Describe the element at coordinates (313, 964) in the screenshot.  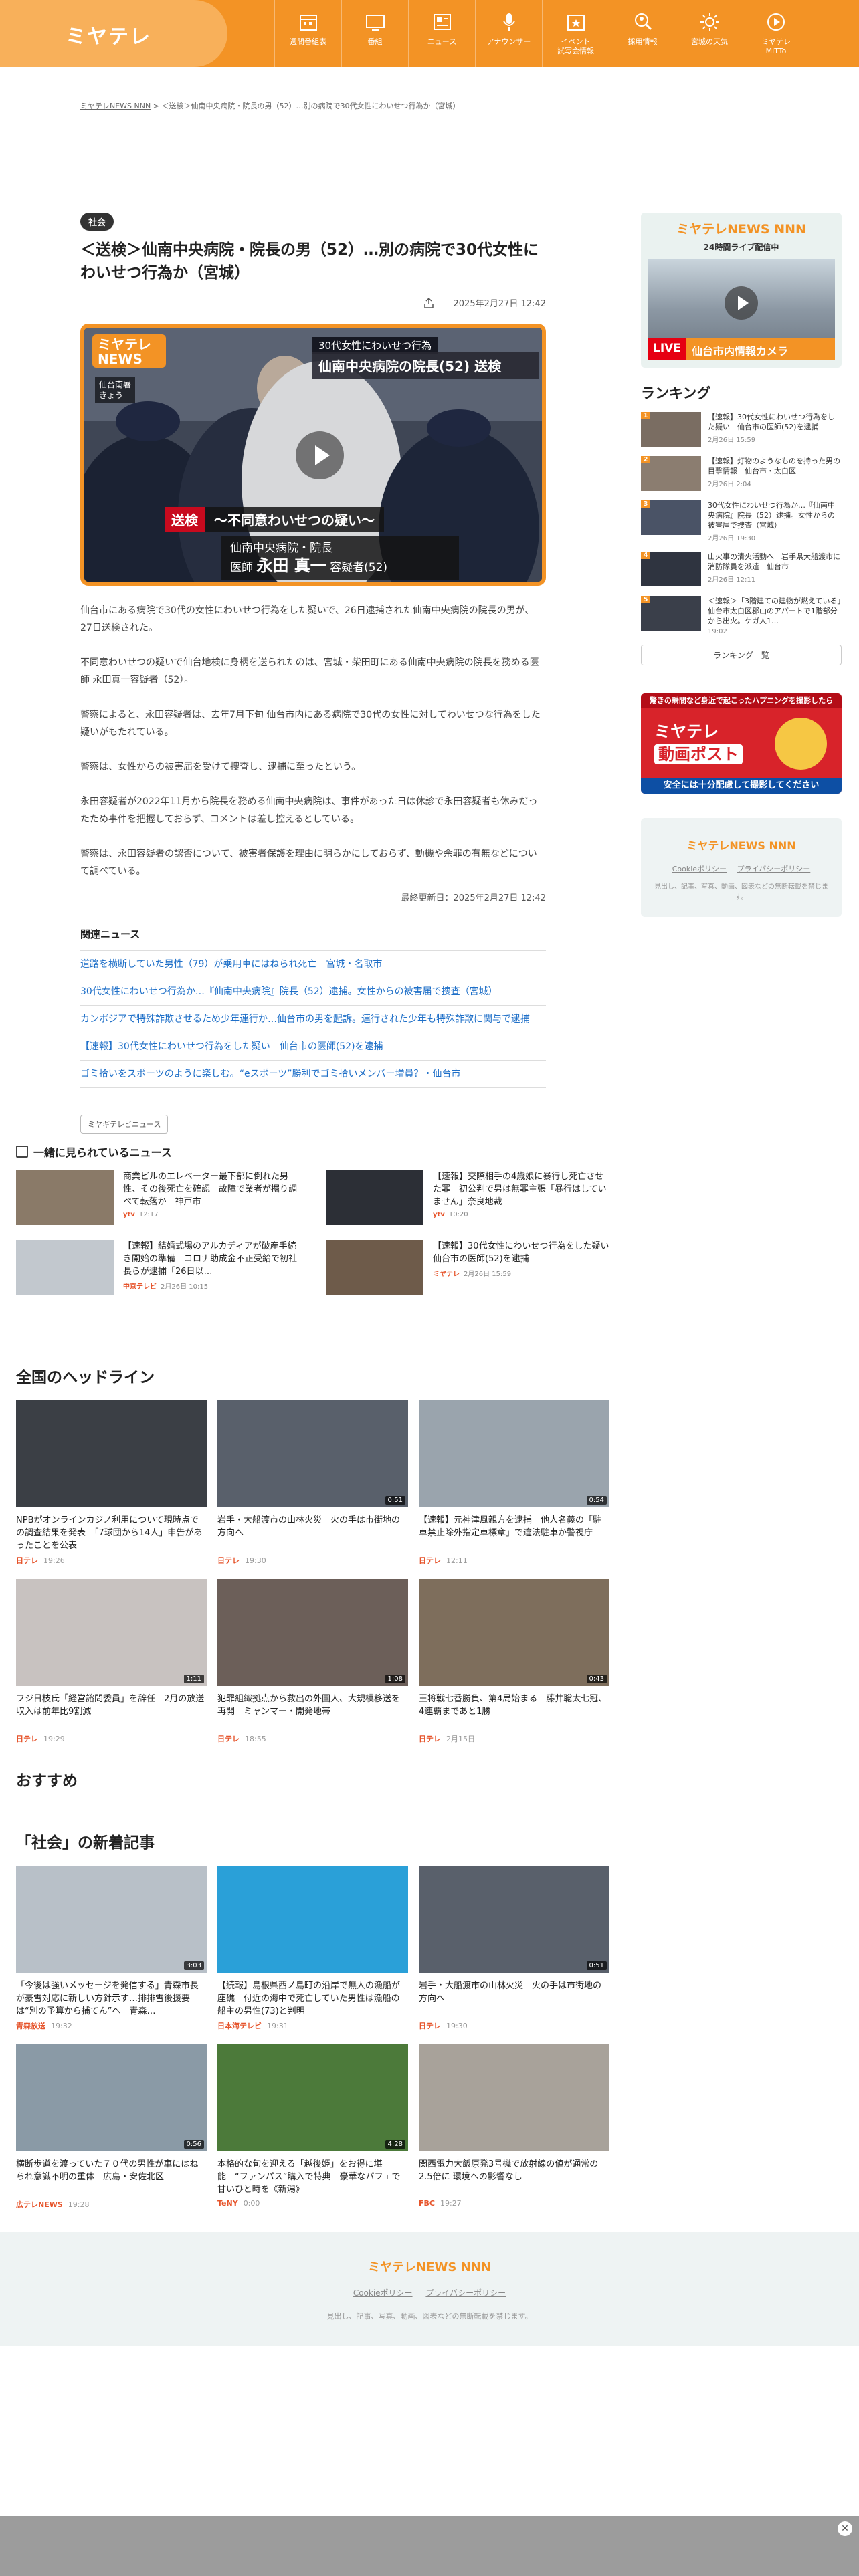
I see `related-news-link: 道路を横断していた男性（79）が乗用車にはねられ死亡 宮城・名取市` at that location.